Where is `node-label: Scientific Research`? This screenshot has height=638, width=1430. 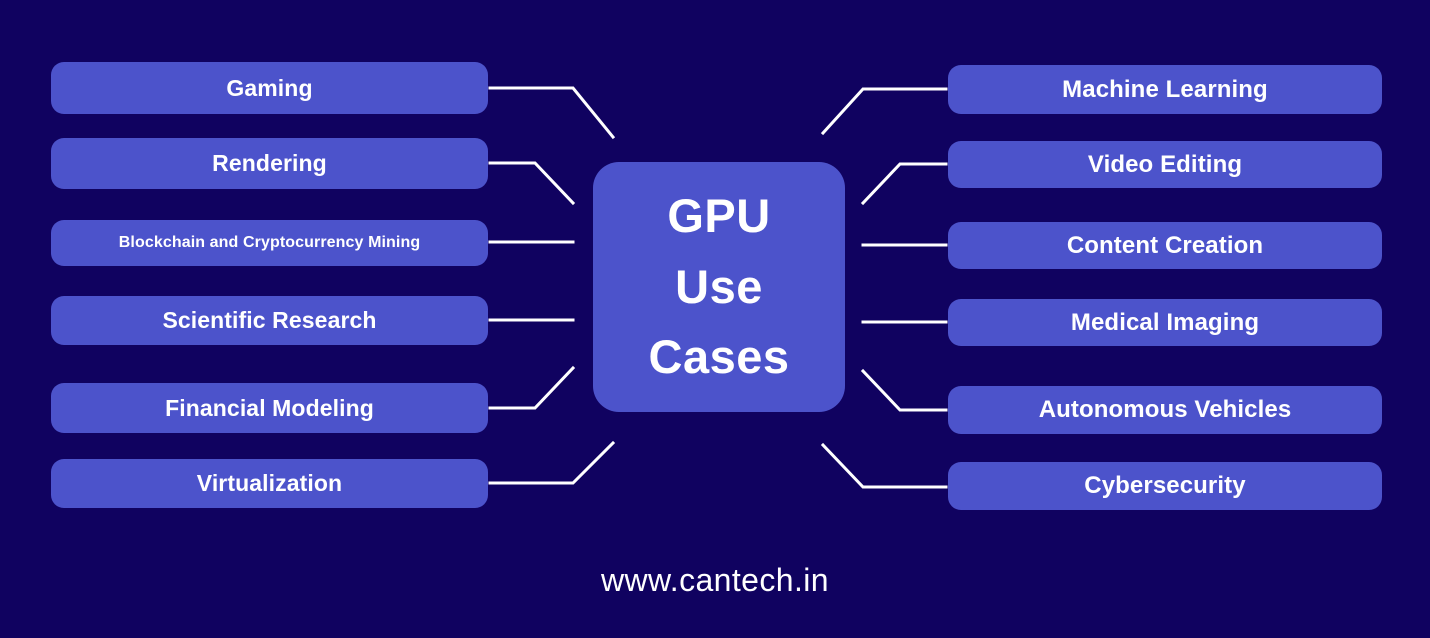 node-label: Scientific Research is located at coordinates (269, 320).